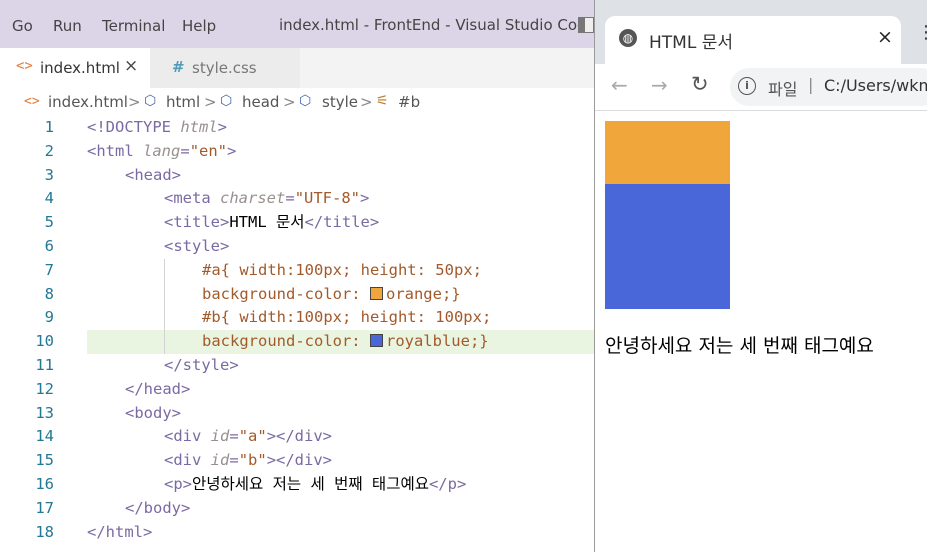 This screenshot has width=927, height=552. Describe the element at coordinates (783, 89) in the screenshot. I see `address-scheme: 파일` at that location.